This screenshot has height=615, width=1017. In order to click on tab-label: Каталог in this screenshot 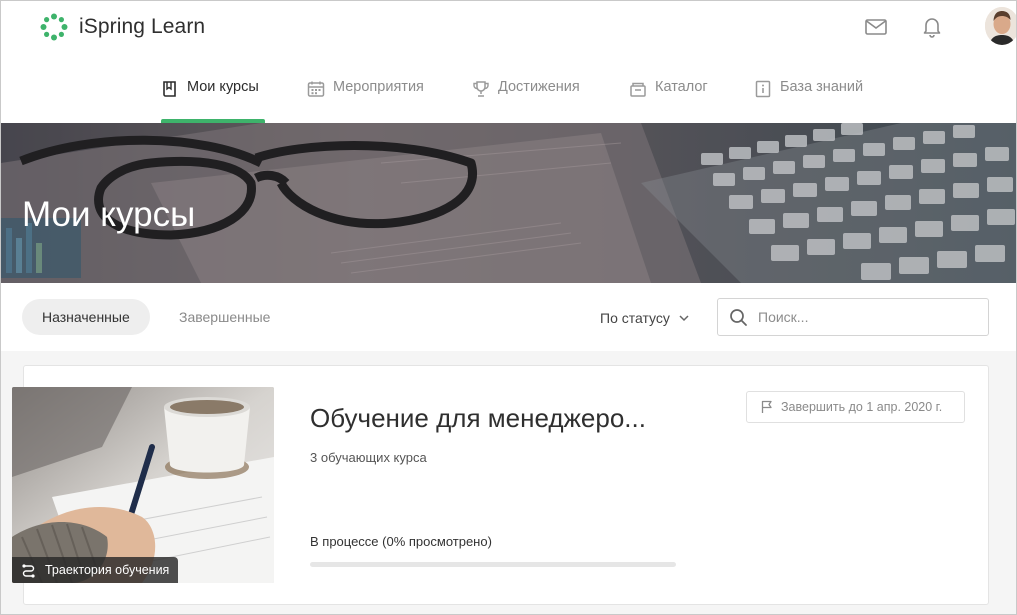, I will do `click(681, 87)`.